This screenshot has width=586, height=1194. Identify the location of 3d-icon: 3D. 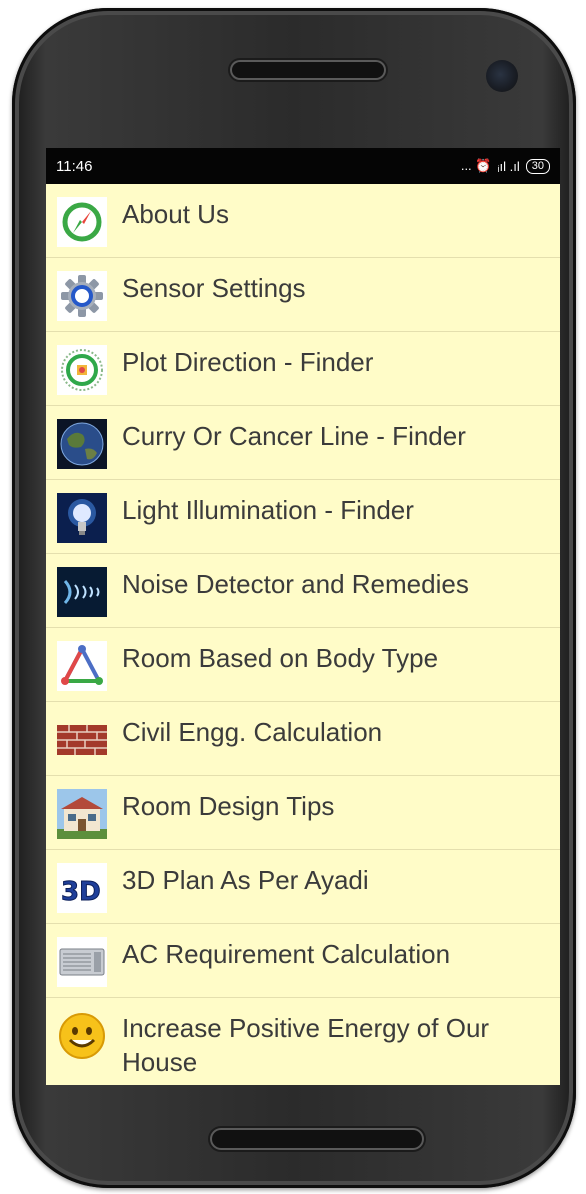
(82, 888).